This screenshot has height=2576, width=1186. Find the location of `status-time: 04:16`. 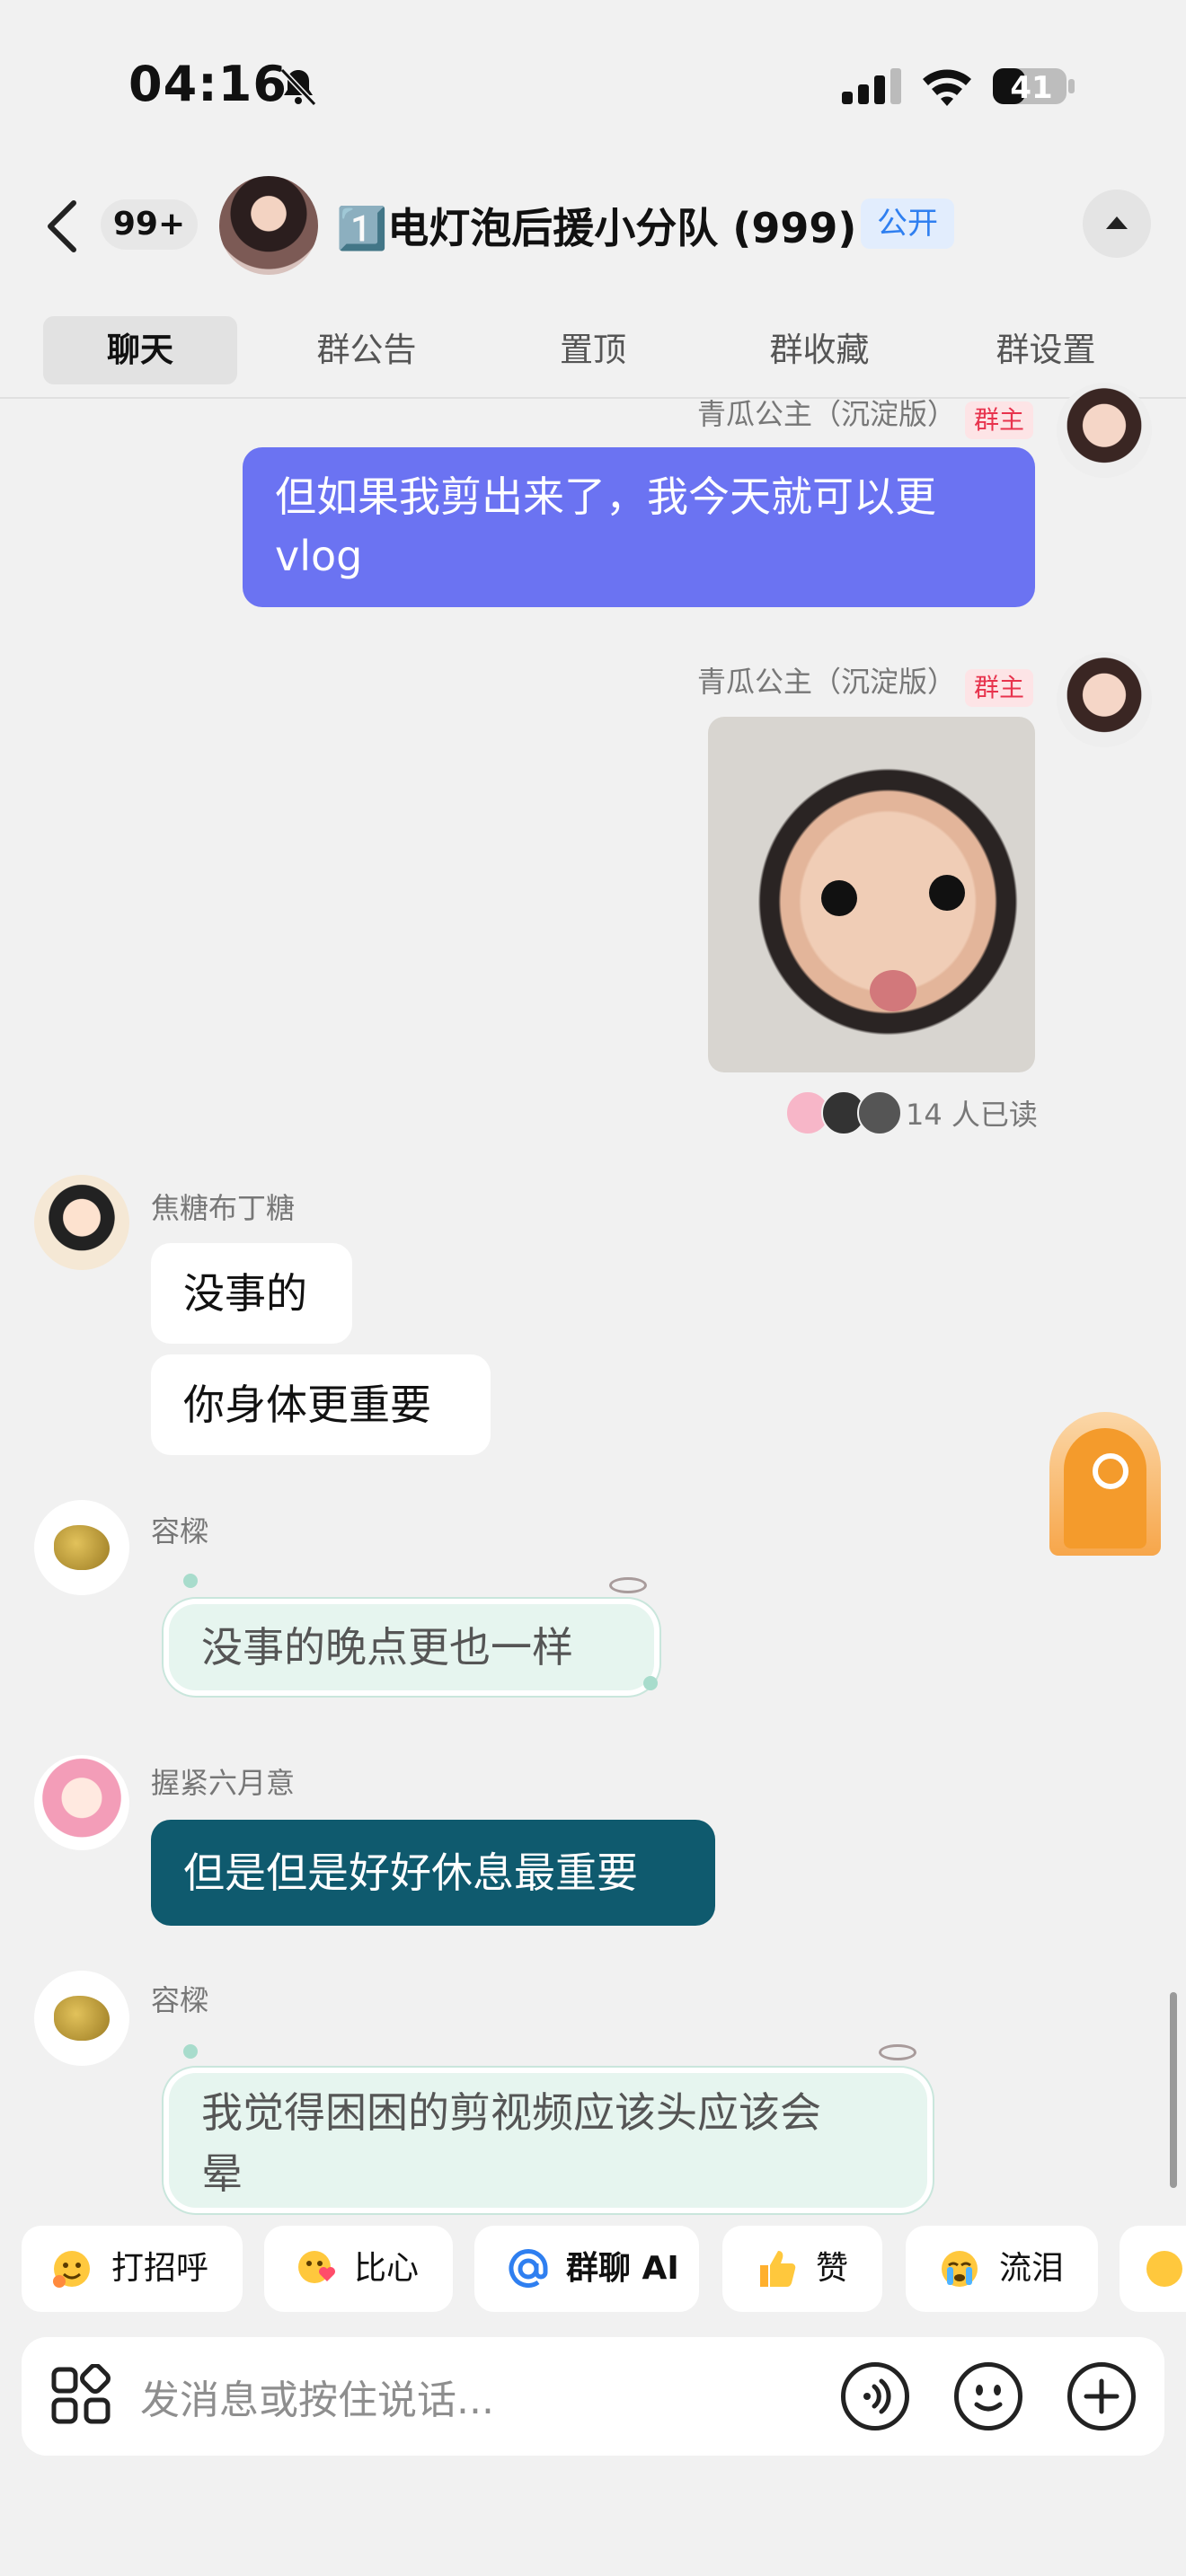

status-time: 04:16 is located at coordinates (208, 84).